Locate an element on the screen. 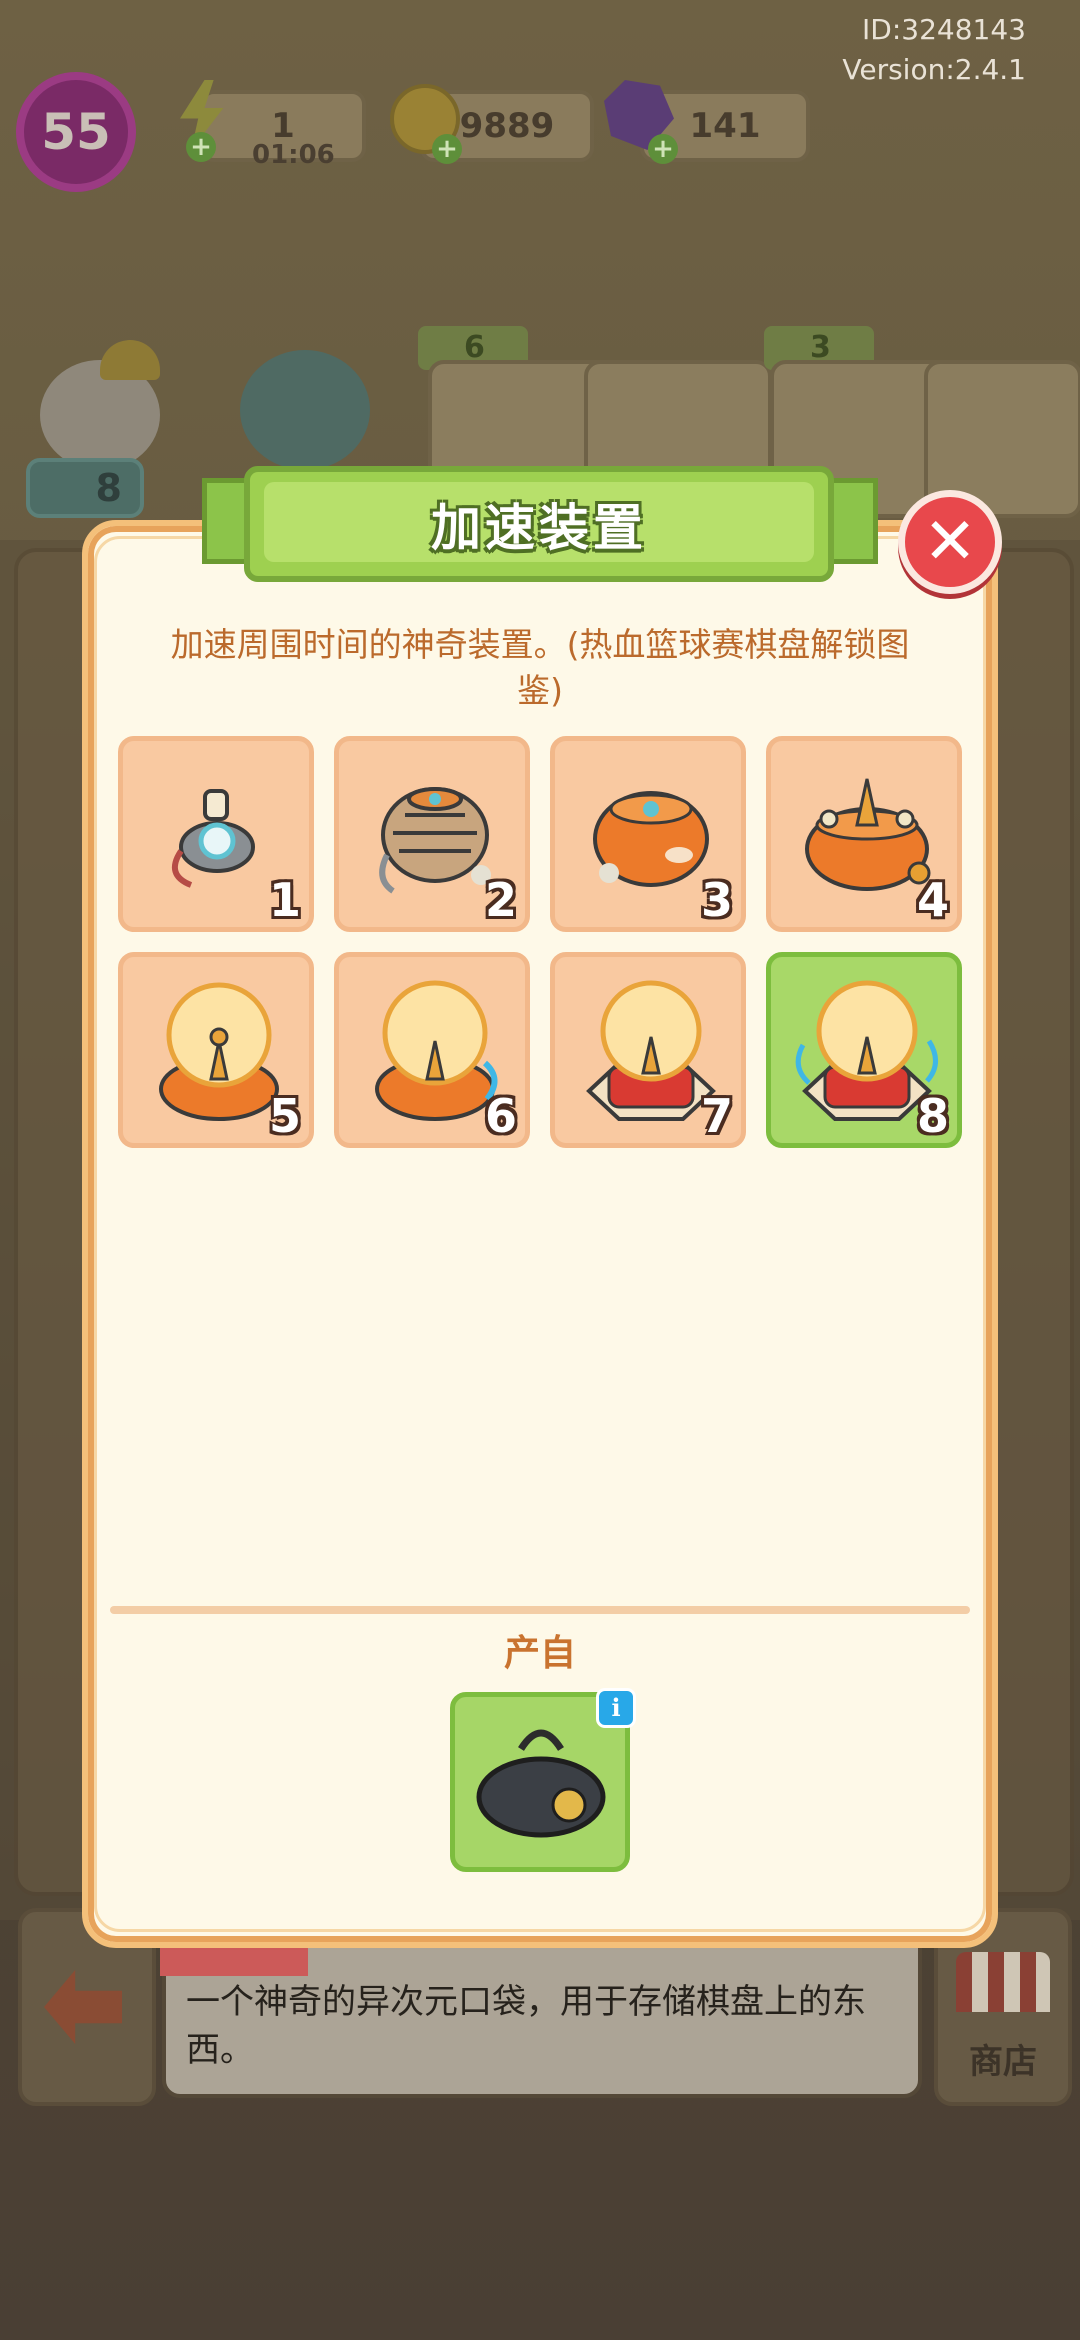 Image resolution: width=1080 pixels, height=2340 pixels. item-level-number: 4 is located at coordinates (932, 900).